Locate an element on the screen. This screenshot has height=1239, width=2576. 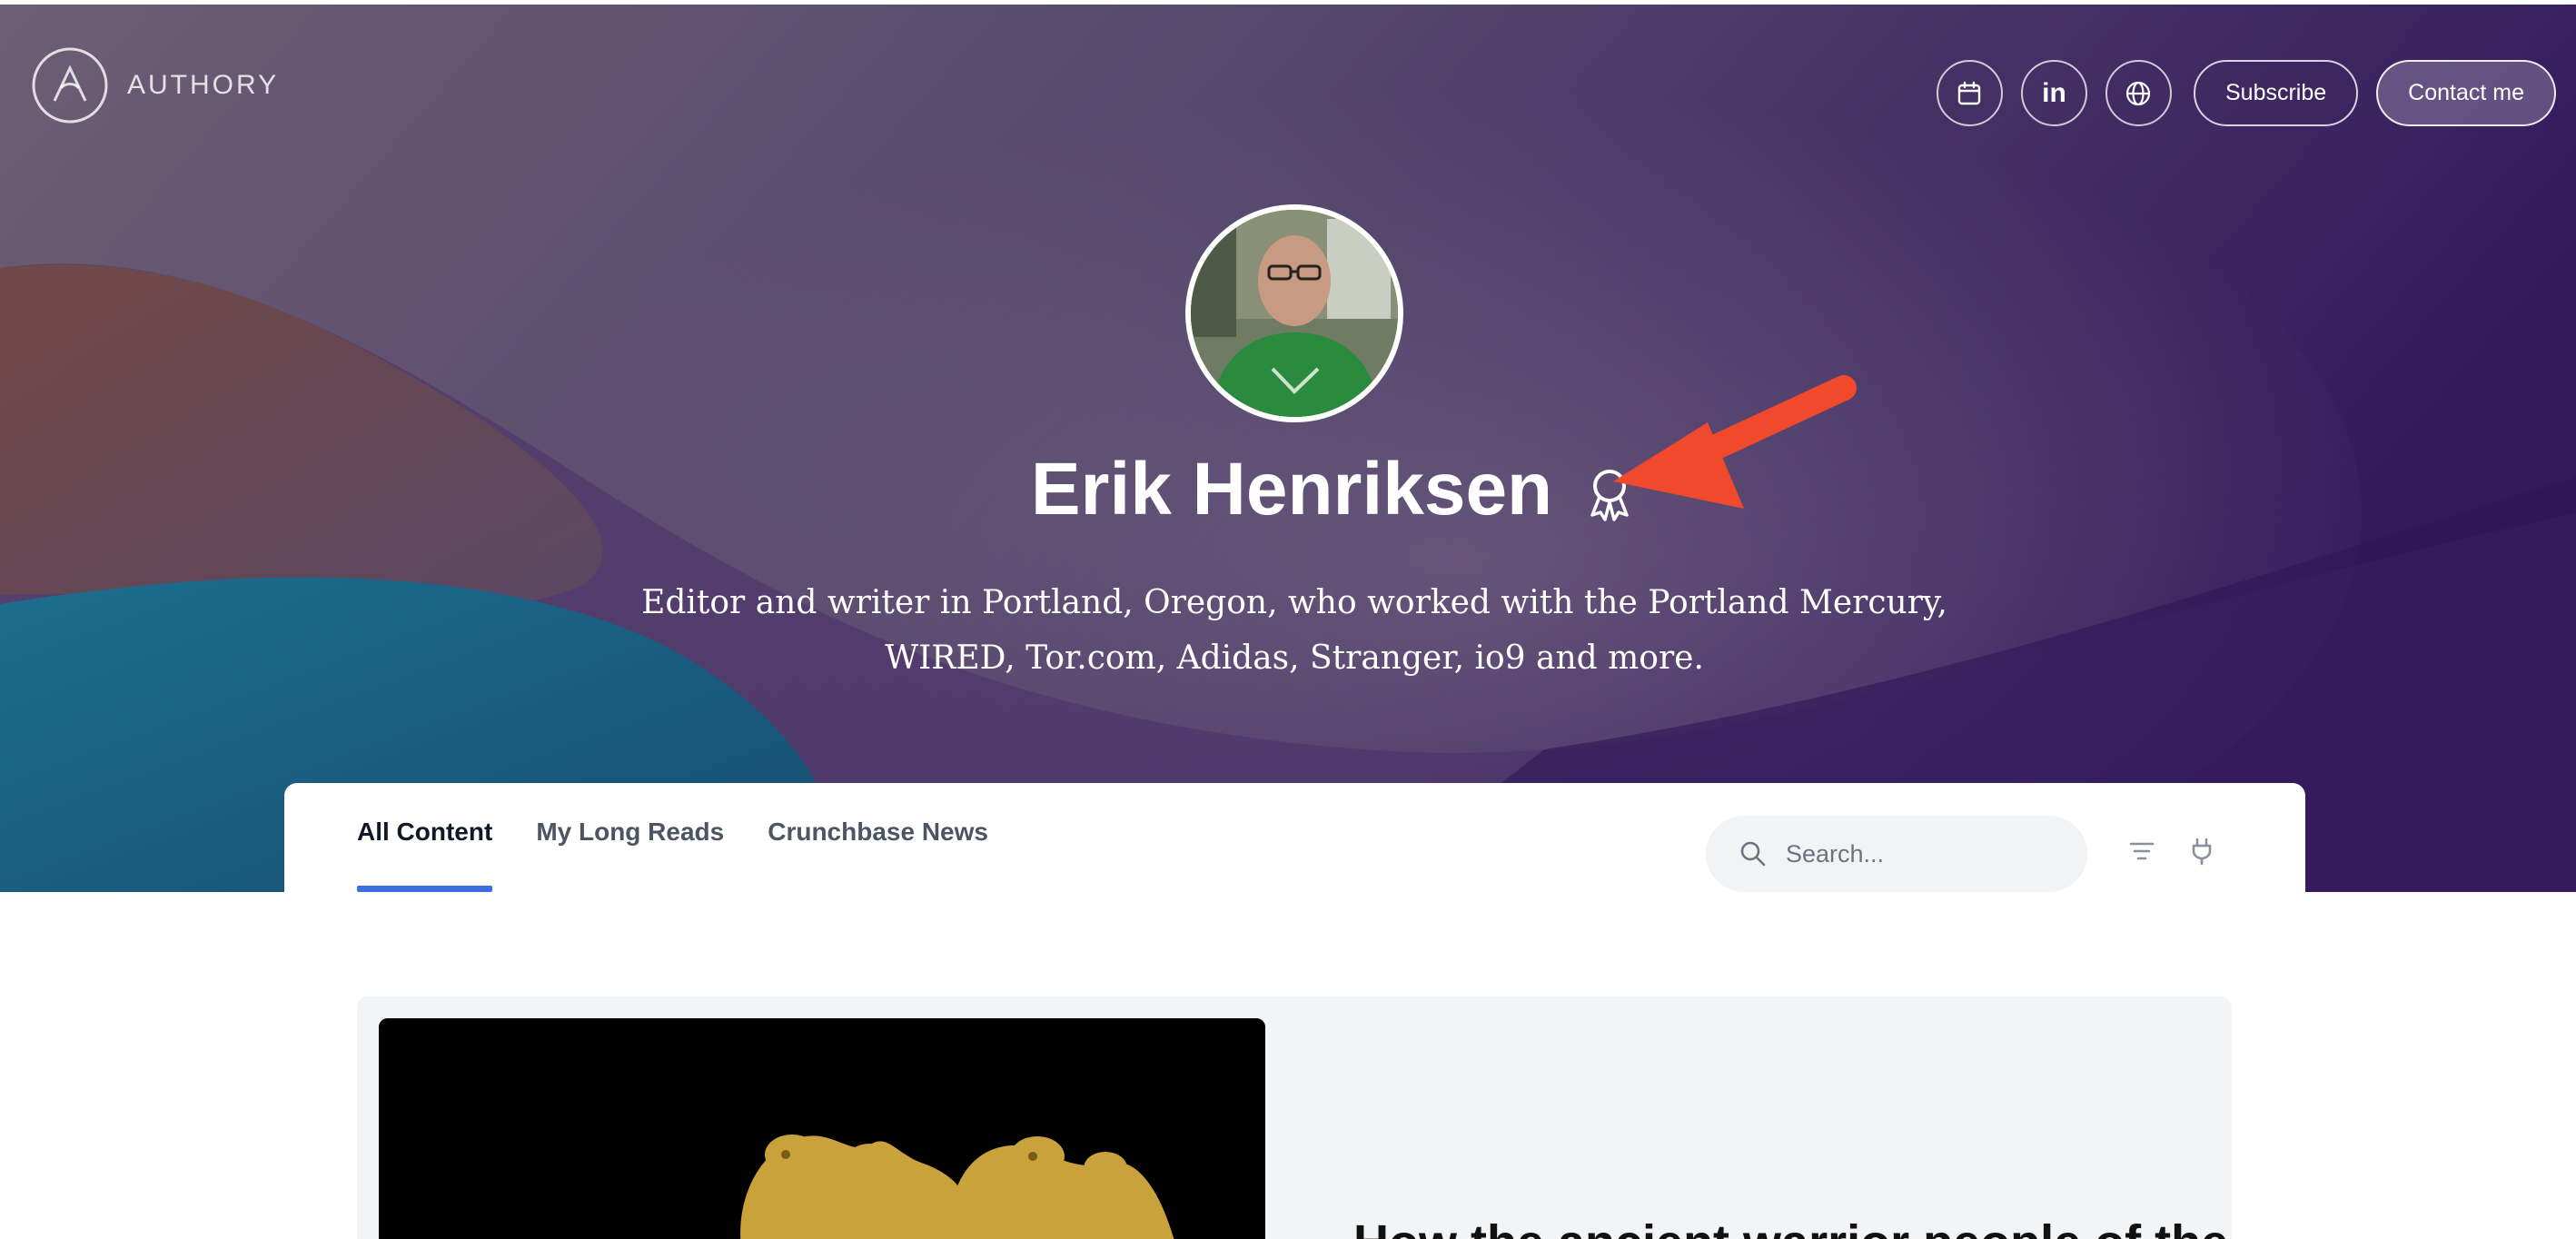
avatar is located at coordinates (1294, 313).